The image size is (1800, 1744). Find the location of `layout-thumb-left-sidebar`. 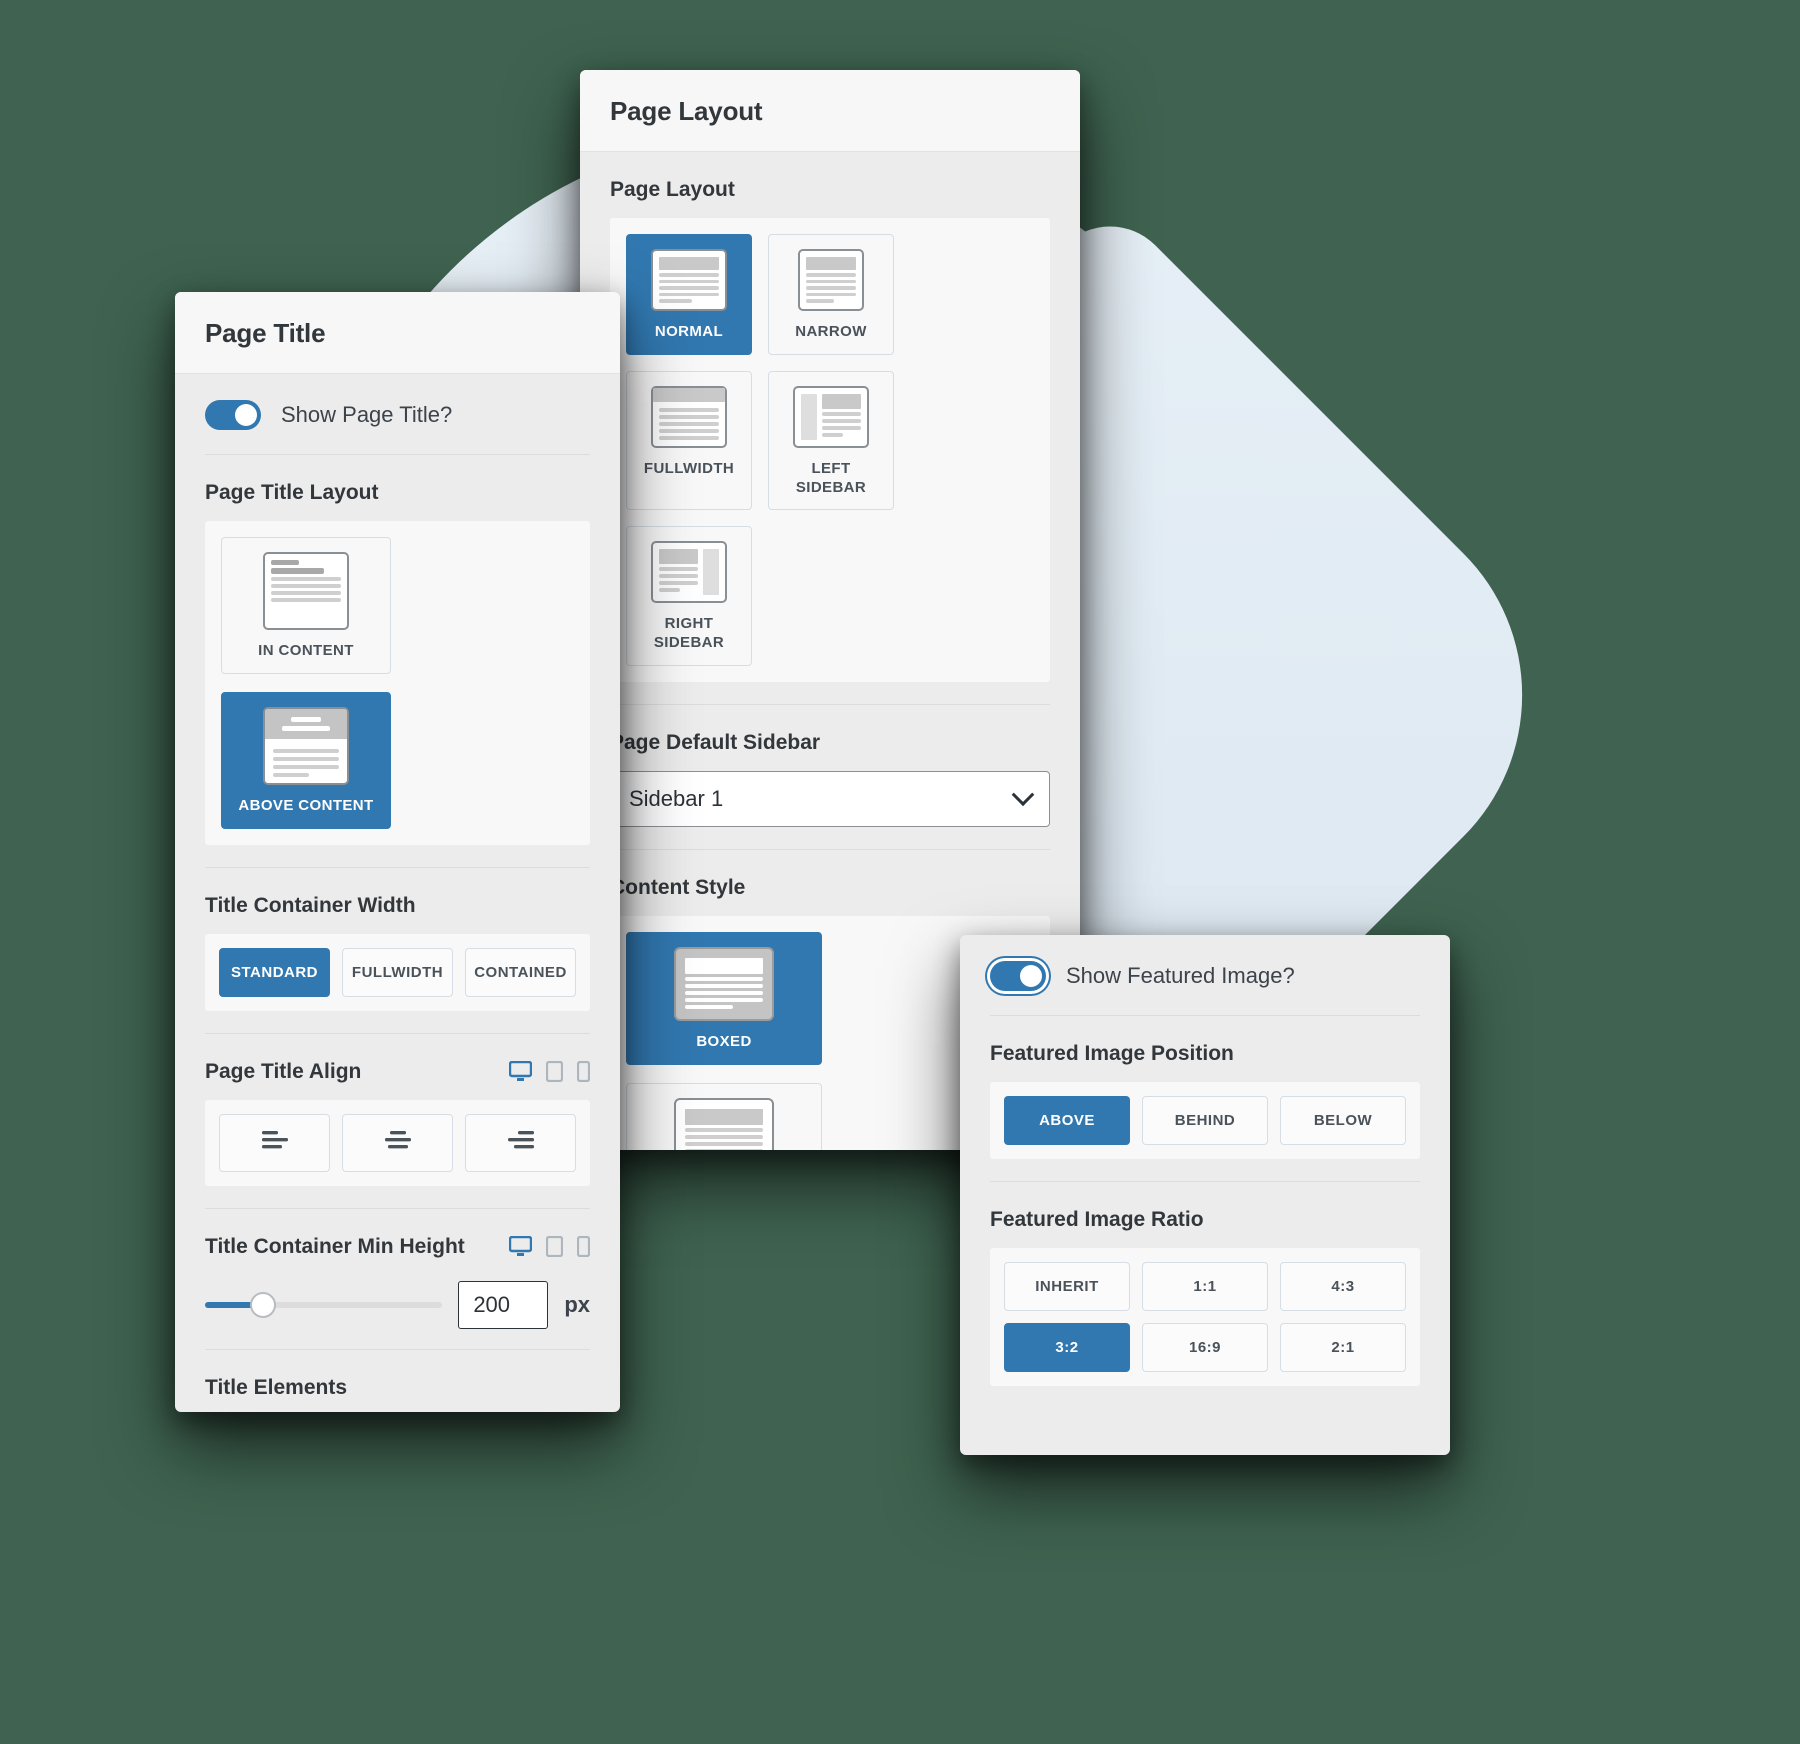

layout-thumb-left-sidebar is located at coordinates (831, 416).